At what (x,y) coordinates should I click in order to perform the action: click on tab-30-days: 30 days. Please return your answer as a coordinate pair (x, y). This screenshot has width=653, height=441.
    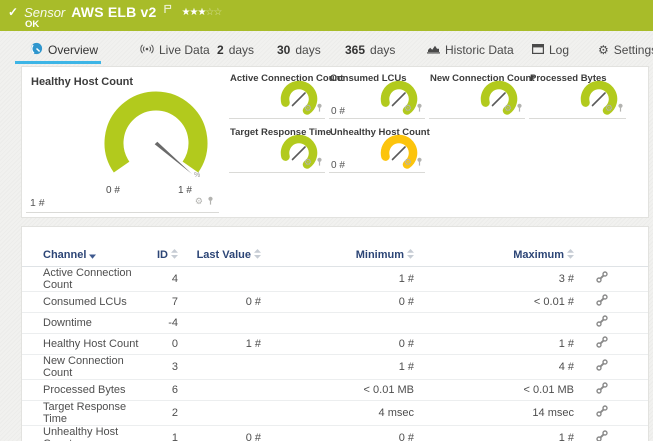
    Looking at the image, I should click on (299, 50).